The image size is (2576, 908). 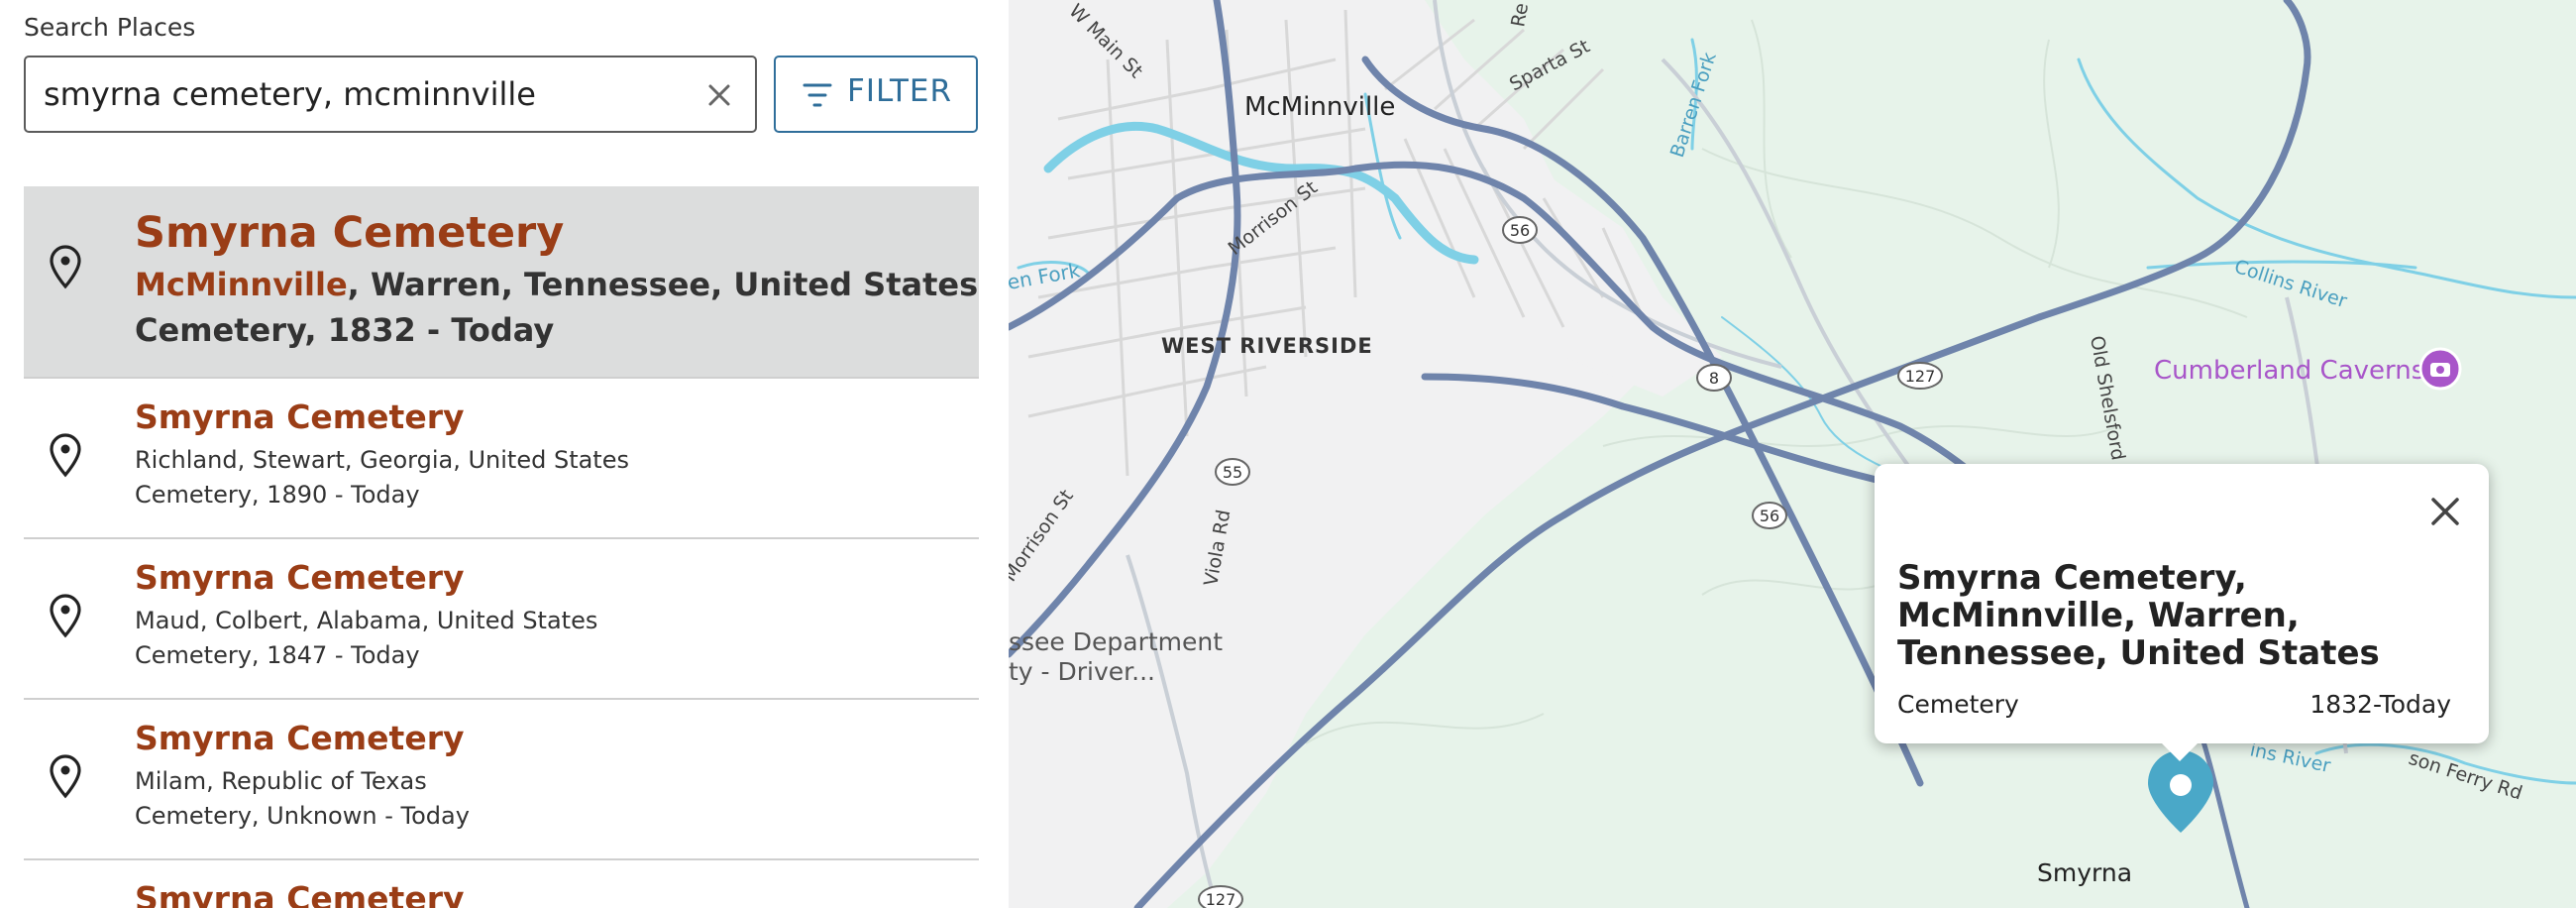 What do you see at coordinates (1267, 346) in the screenshot?
I see `neighborhood-label: WEST RIVERSIDE` at bounding box center [1267, 346].